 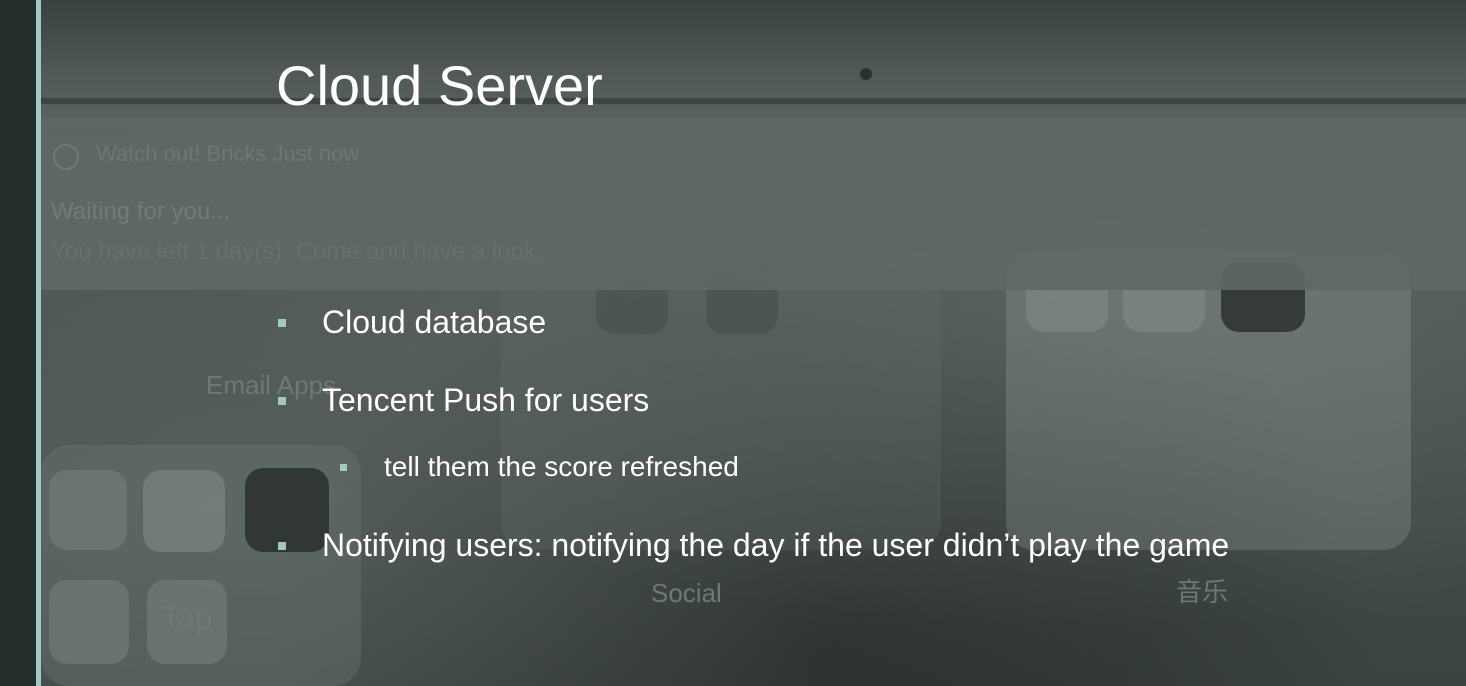 I want to click on label-social: Social, so click(x=686, y=593).